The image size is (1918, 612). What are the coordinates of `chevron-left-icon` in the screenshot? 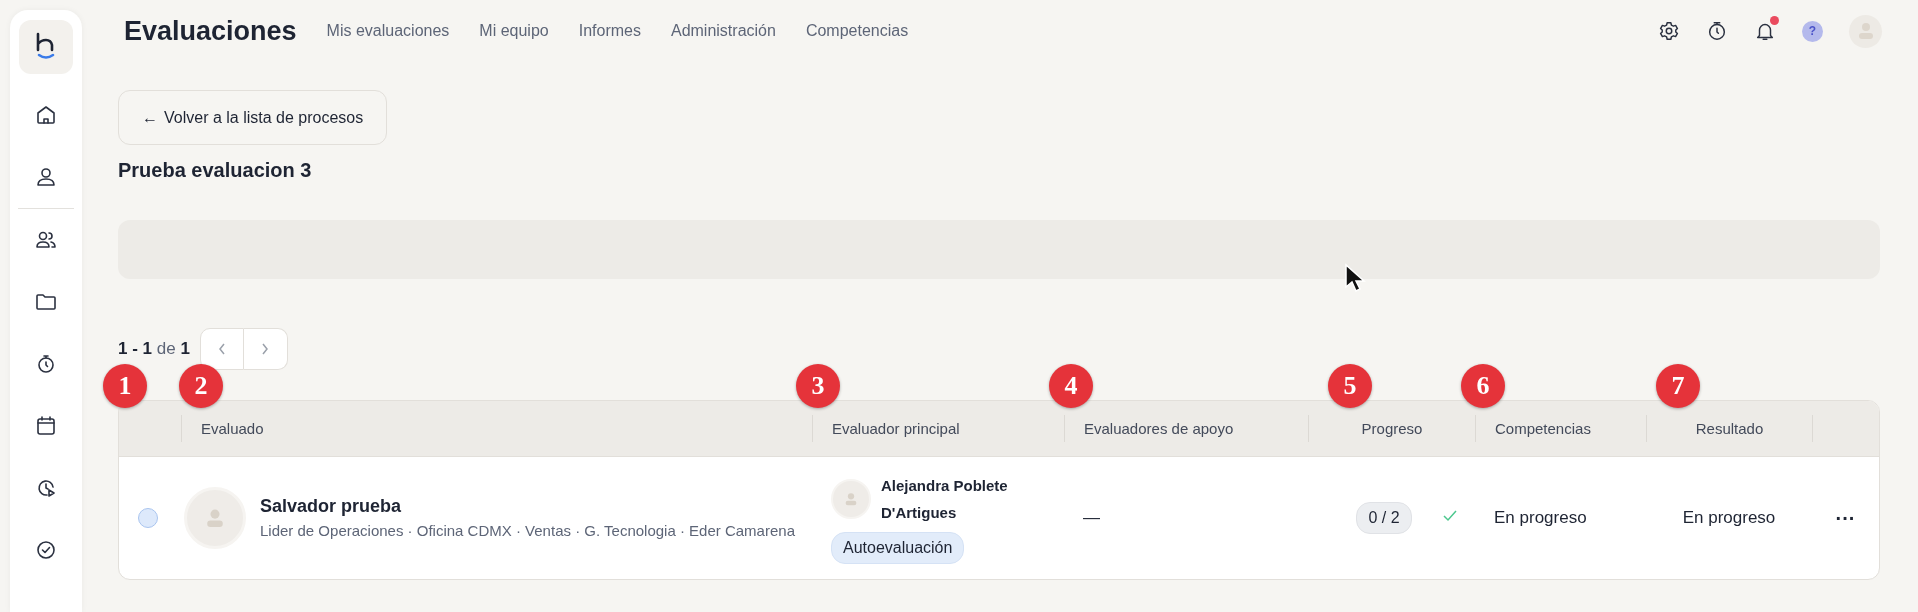 It's located at (221, 349).